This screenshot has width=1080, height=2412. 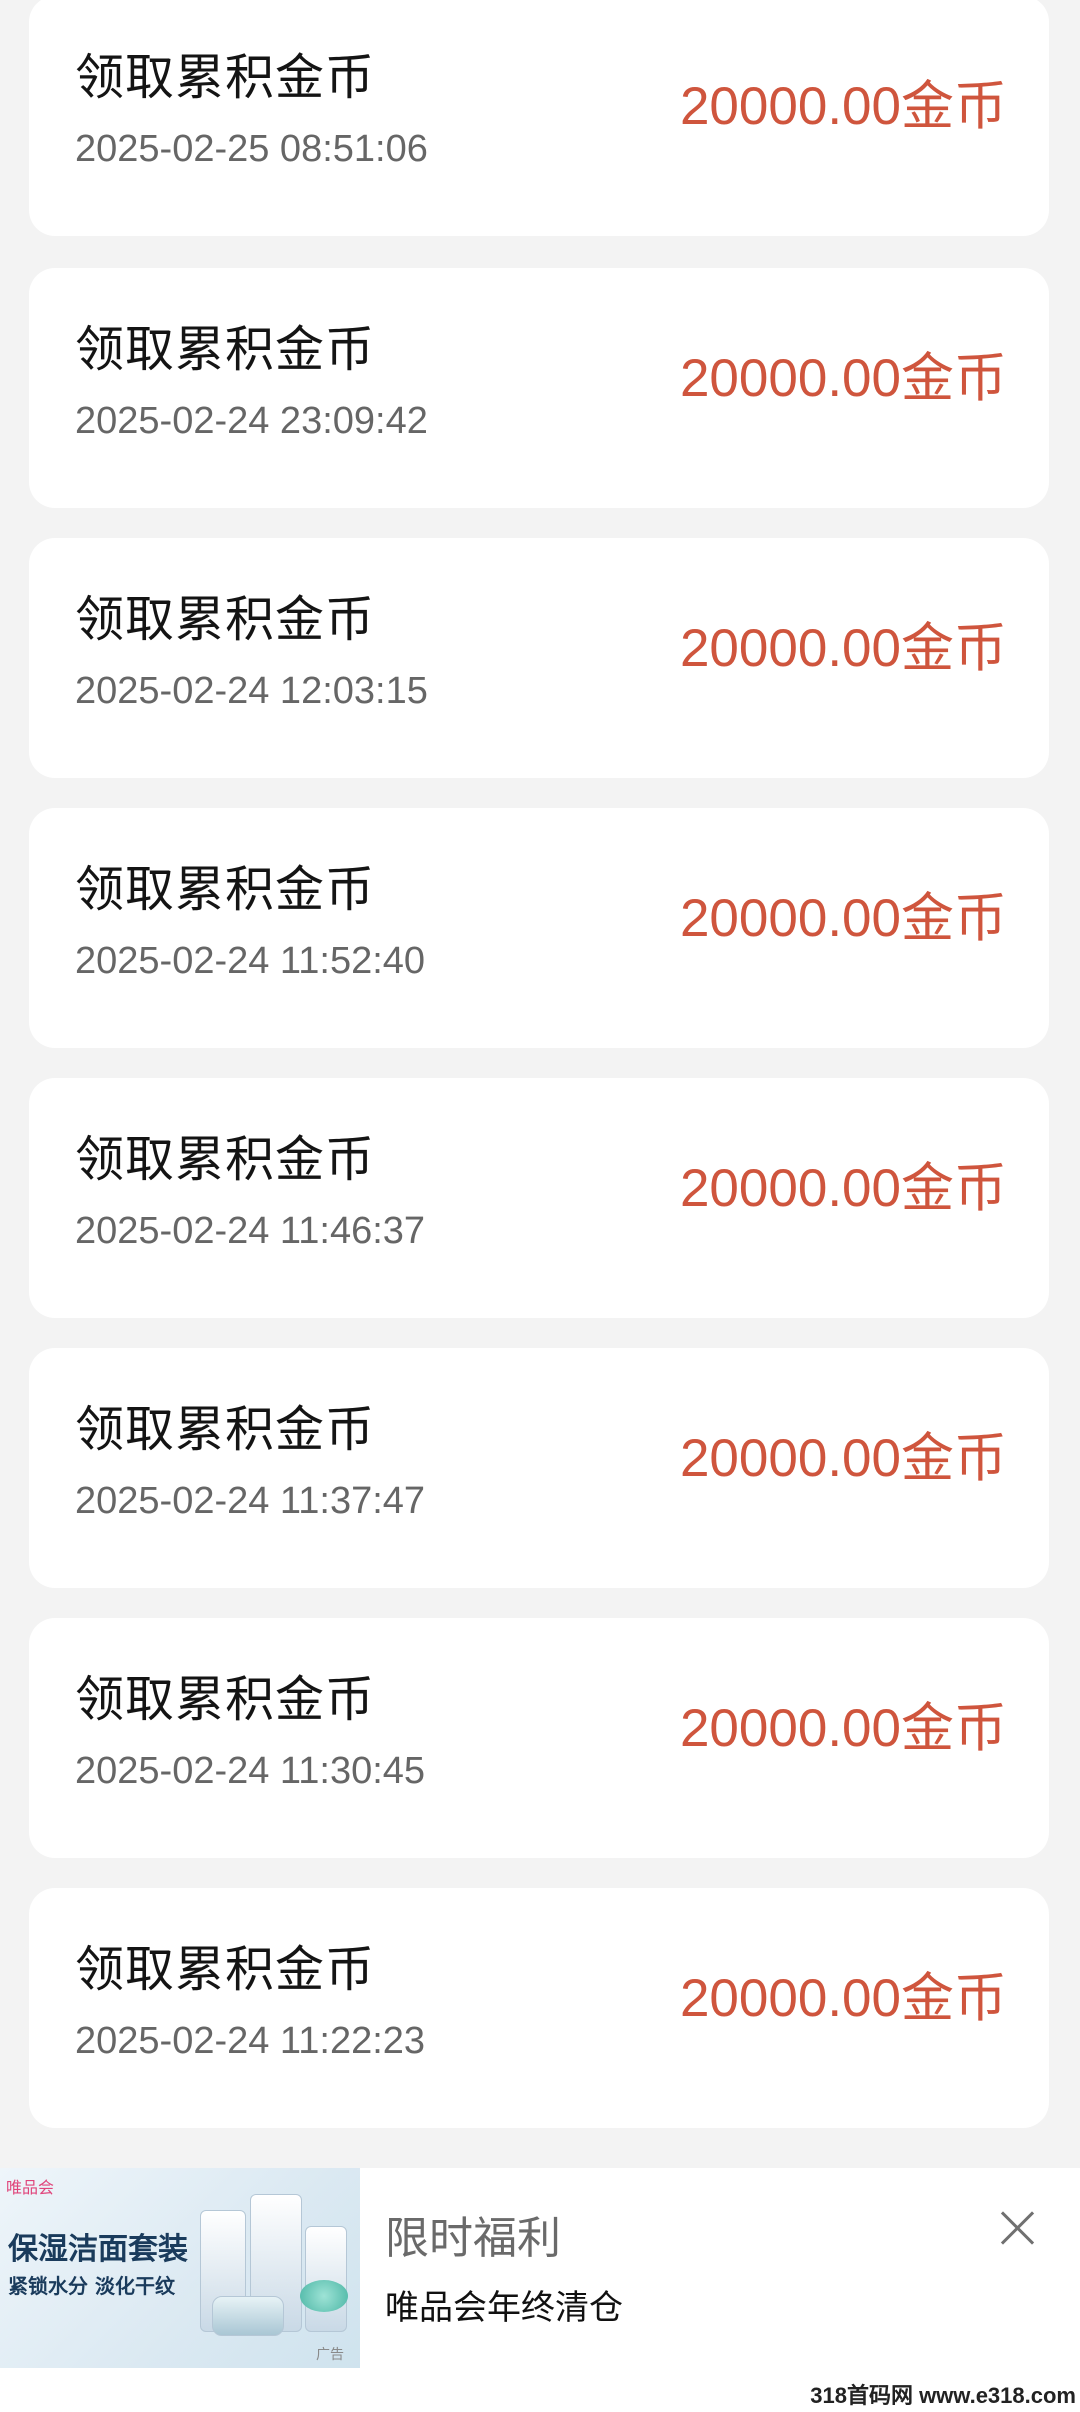 I want to click on record-card: 领取累积金币 2025-02-24 11:46:37 20000.00金币, so click(x=539, y=1198).